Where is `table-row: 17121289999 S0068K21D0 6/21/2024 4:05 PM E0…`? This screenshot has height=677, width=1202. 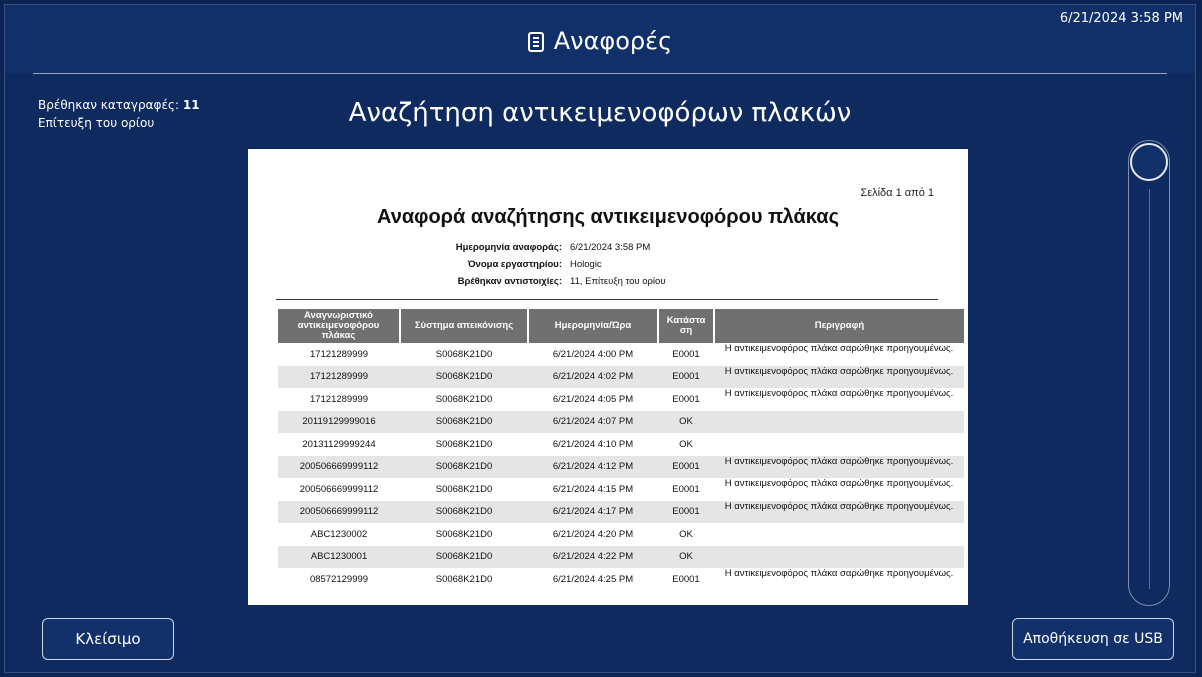
table-row: 17121289999 S0068K21D0 6/21/2024 4:05 PM E0… is located at coordinates (621, 399).